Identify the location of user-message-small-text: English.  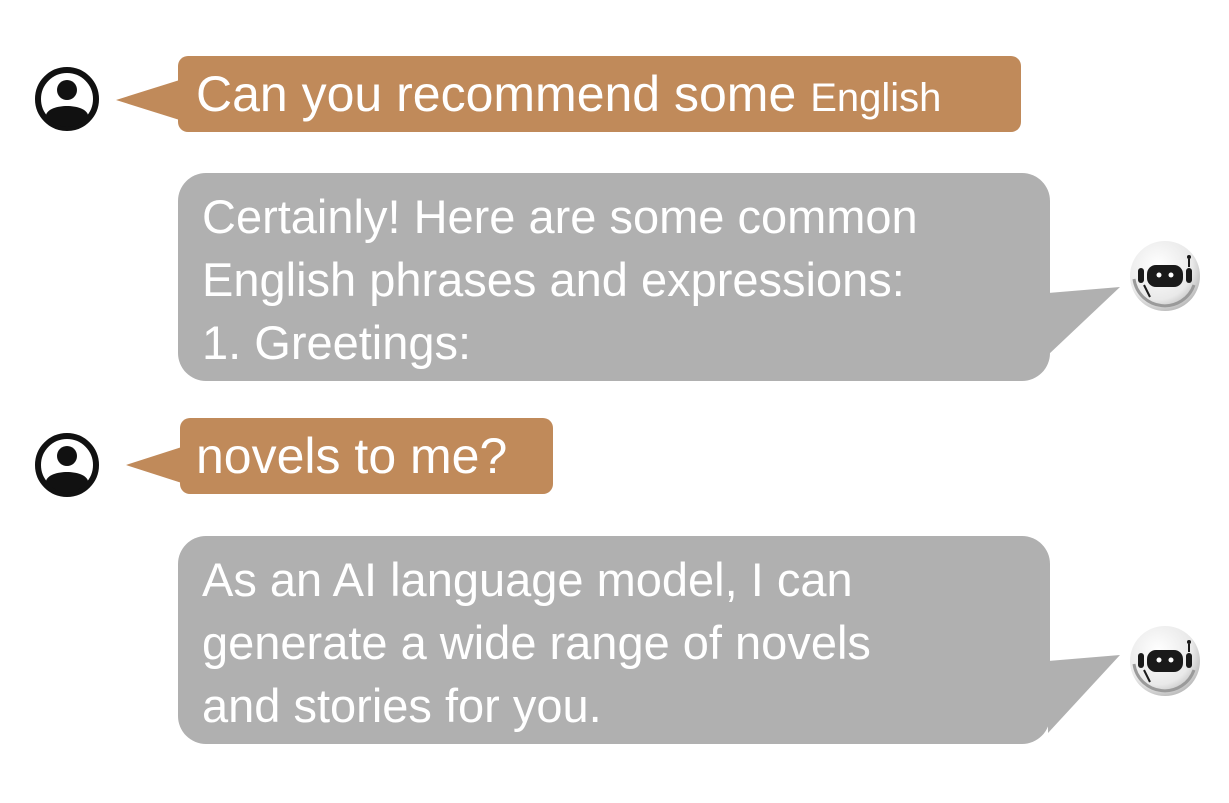
(876, 98).